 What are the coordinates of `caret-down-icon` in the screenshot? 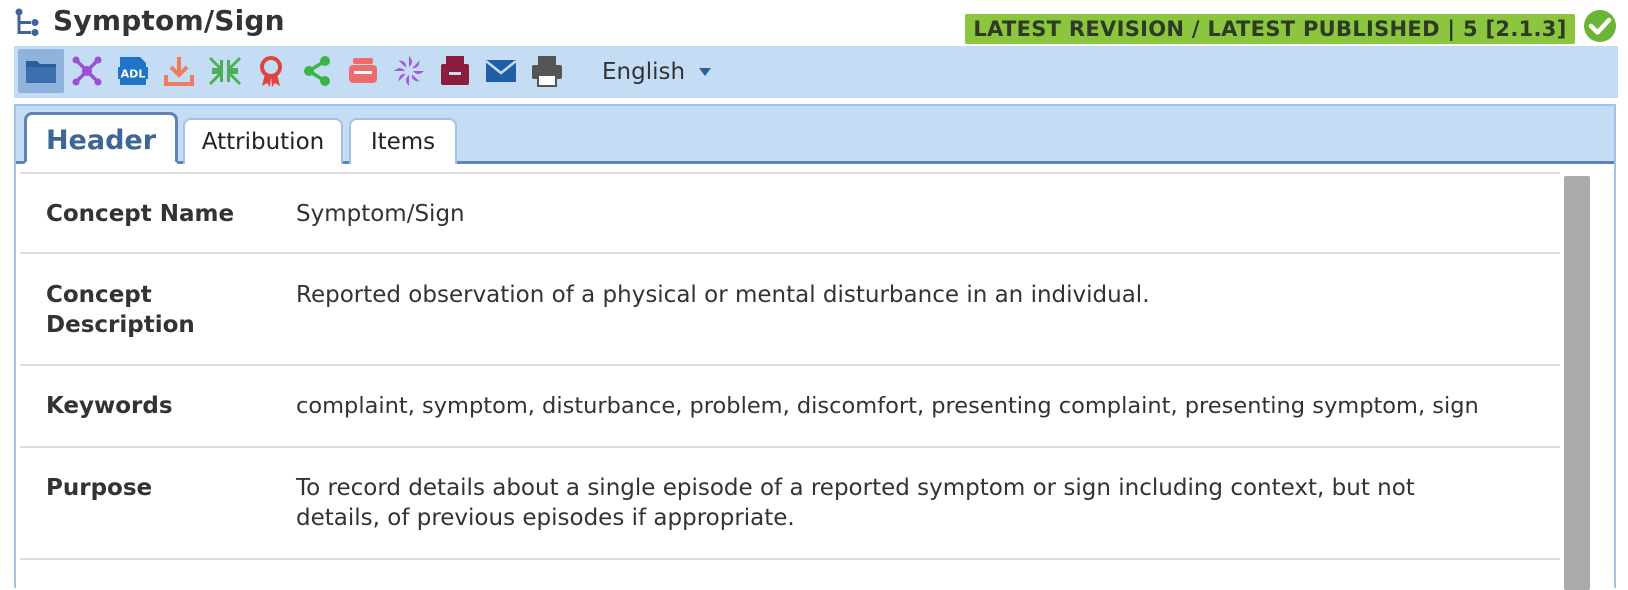 It's located at (705, 72).